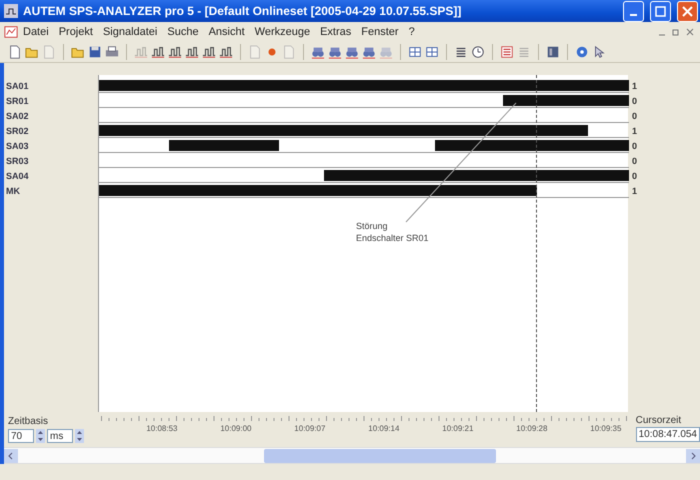 This screenshot has width=700, height=480. I want to click on timebase-field: 70, so click(21, 436).